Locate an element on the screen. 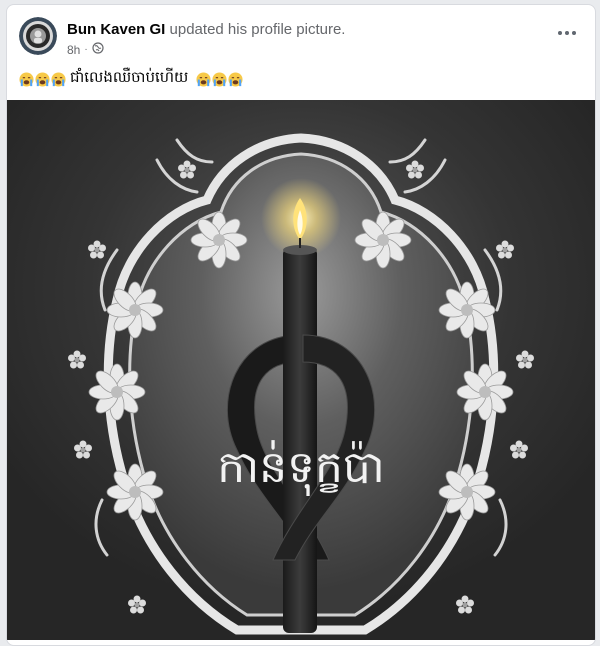 This screenshot has width=600, height=646. post-timestamp: 8h is located at coordinates (73, 50).